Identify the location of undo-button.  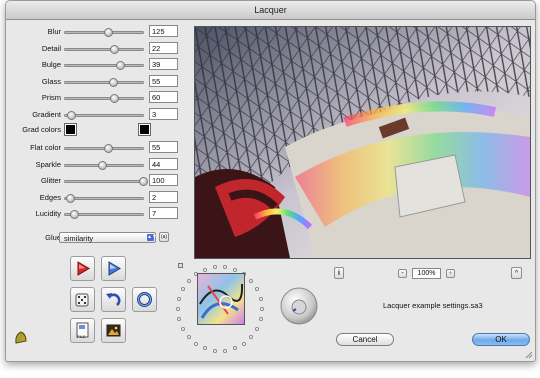
(113, 299).